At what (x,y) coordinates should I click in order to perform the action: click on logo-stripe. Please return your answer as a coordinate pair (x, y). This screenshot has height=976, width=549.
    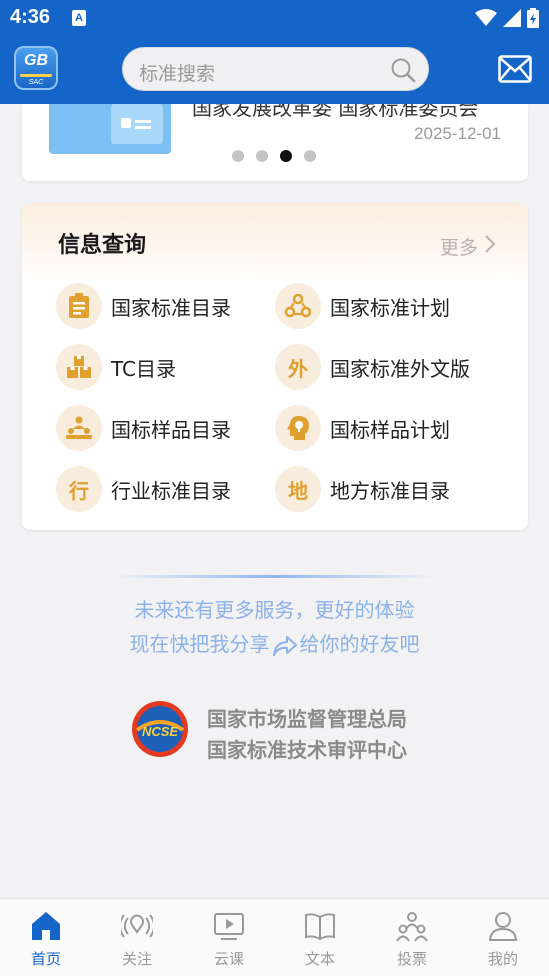
    Looking at the image, I should click on (36, 75).